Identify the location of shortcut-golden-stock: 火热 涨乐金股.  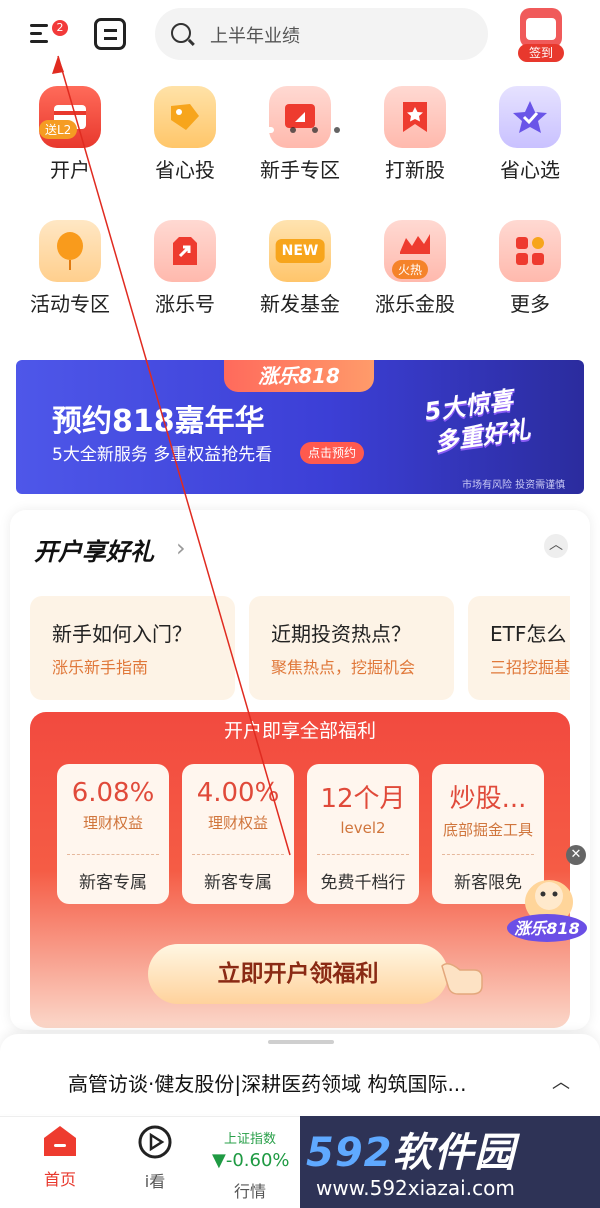
(415, 268).